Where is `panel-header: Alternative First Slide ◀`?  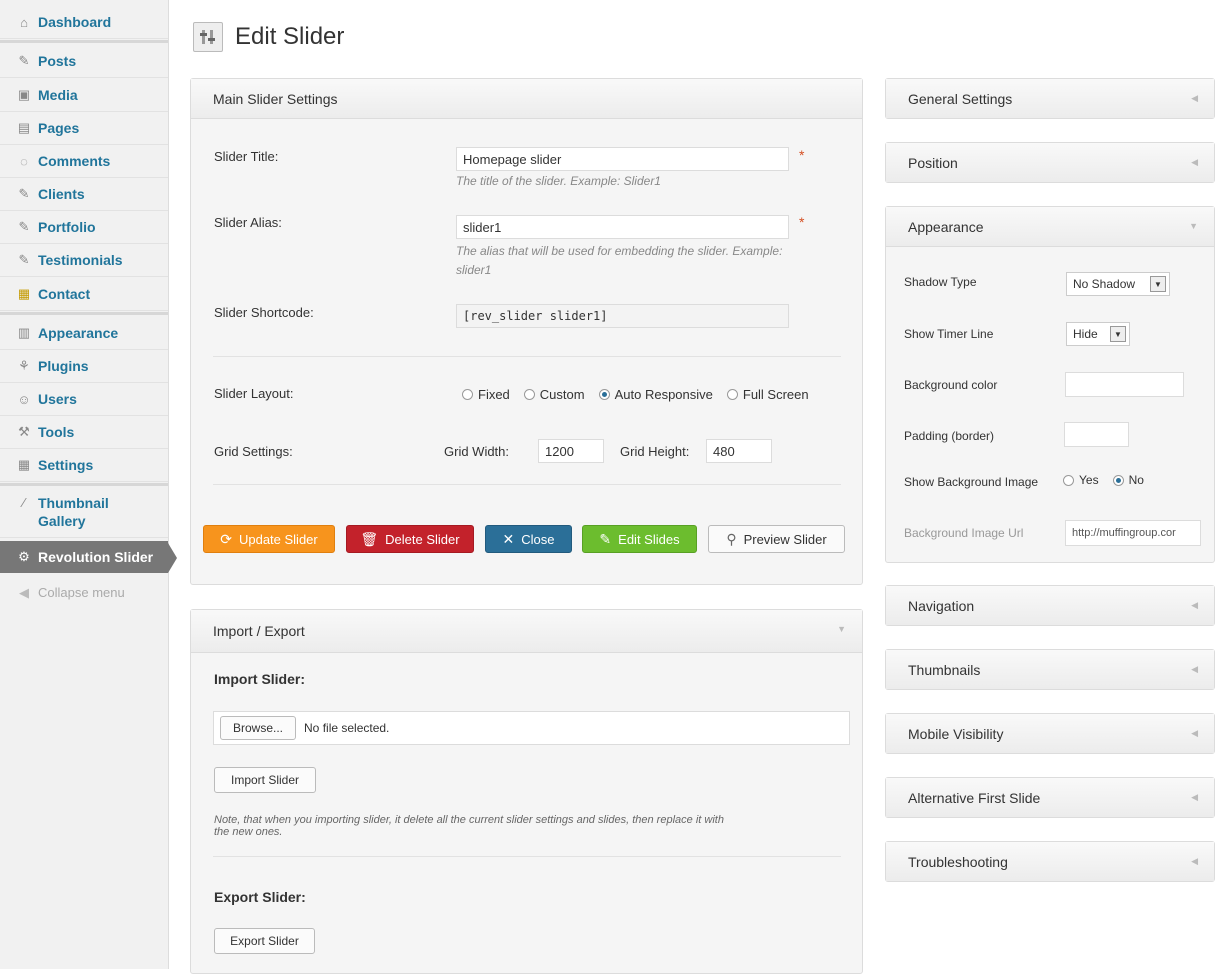 panel-header: Alternative First Slide ◀ is located at coordinates (1050, 797).